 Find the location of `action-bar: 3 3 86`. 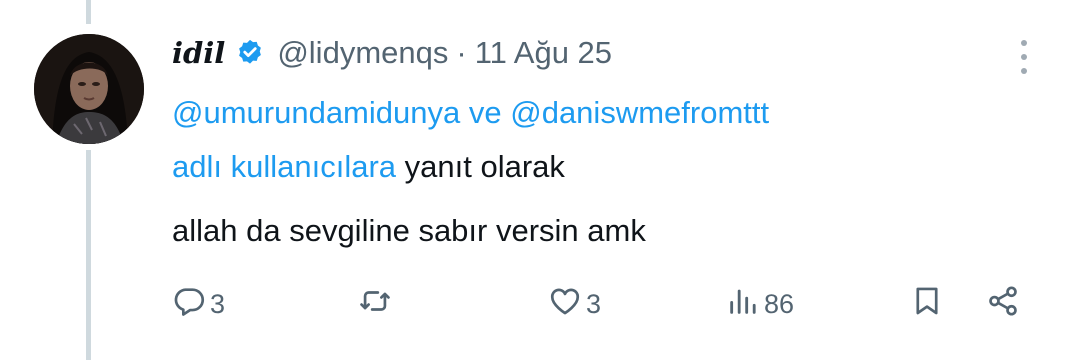

action-bar: 3 3 86 is located at coordinates (602, 304).